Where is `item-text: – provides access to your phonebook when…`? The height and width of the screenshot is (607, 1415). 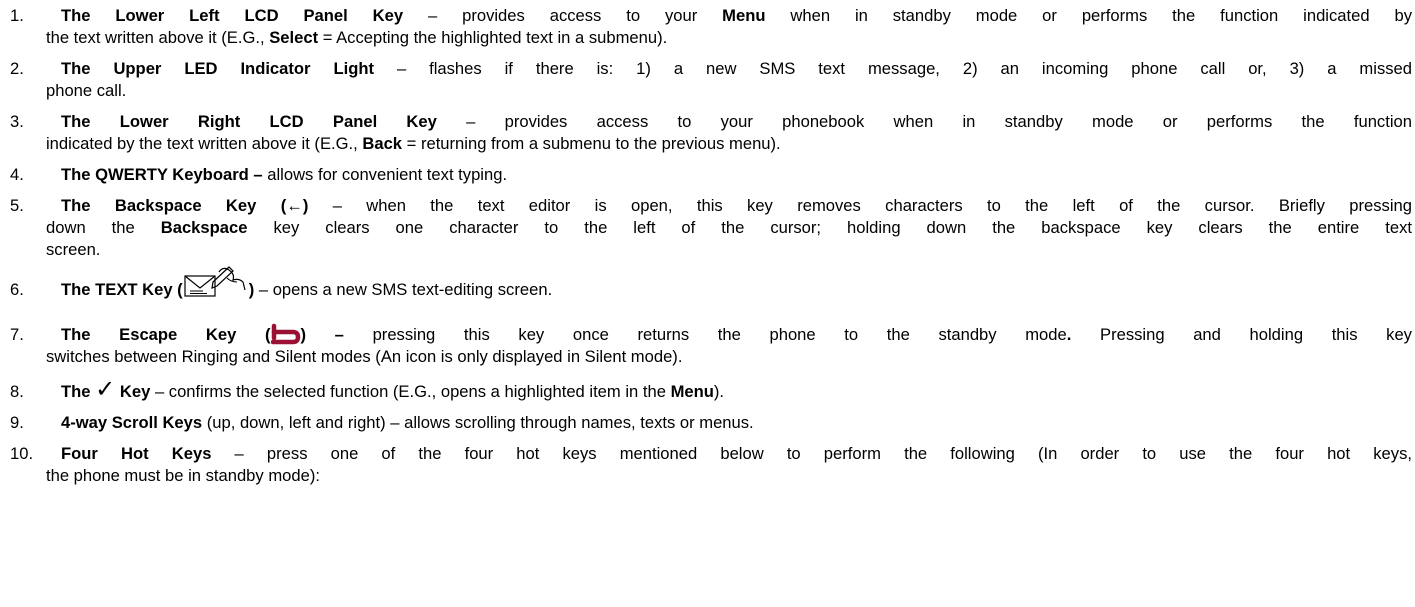
item-text: – provides access to your phonebook when… is located at coordinates (924, 121).